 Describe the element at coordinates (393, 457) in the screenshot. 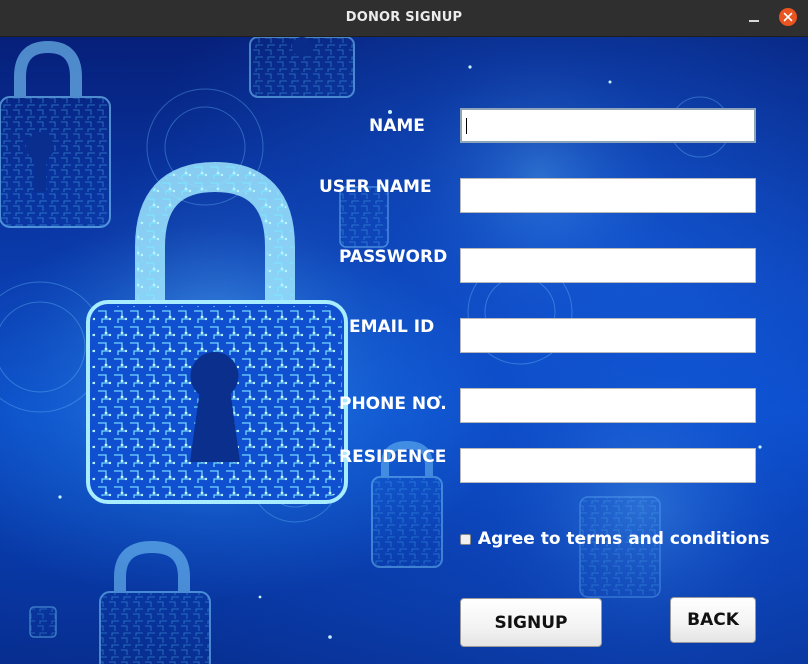

I see `residence-label: RESIDENCE` at that location.